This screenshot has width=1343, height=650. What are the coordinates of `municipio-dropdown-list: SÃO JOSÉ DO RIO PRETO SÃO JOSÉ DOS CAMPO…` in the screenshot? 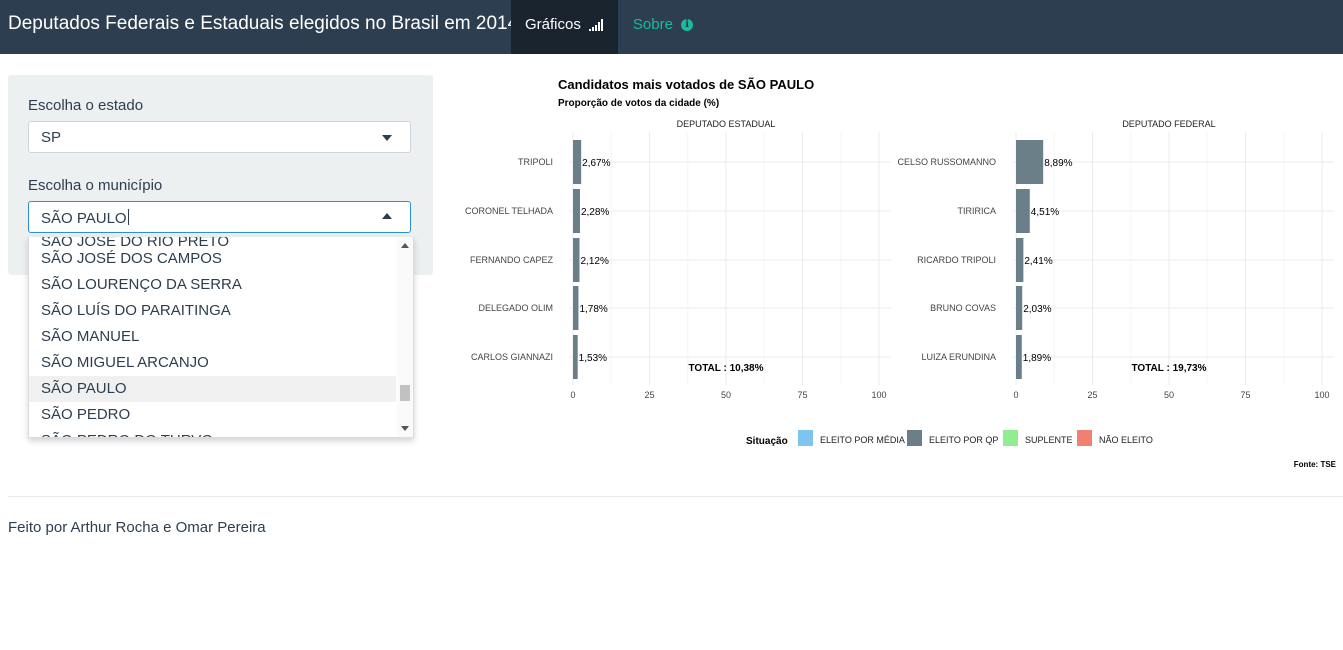 It's located at (221, 337).